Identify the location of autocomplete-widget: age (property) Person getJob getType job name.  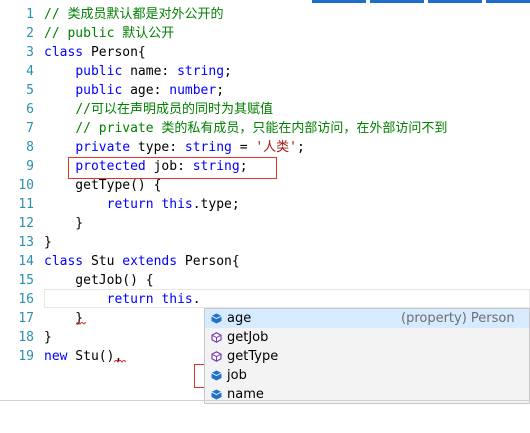
(367, 356).